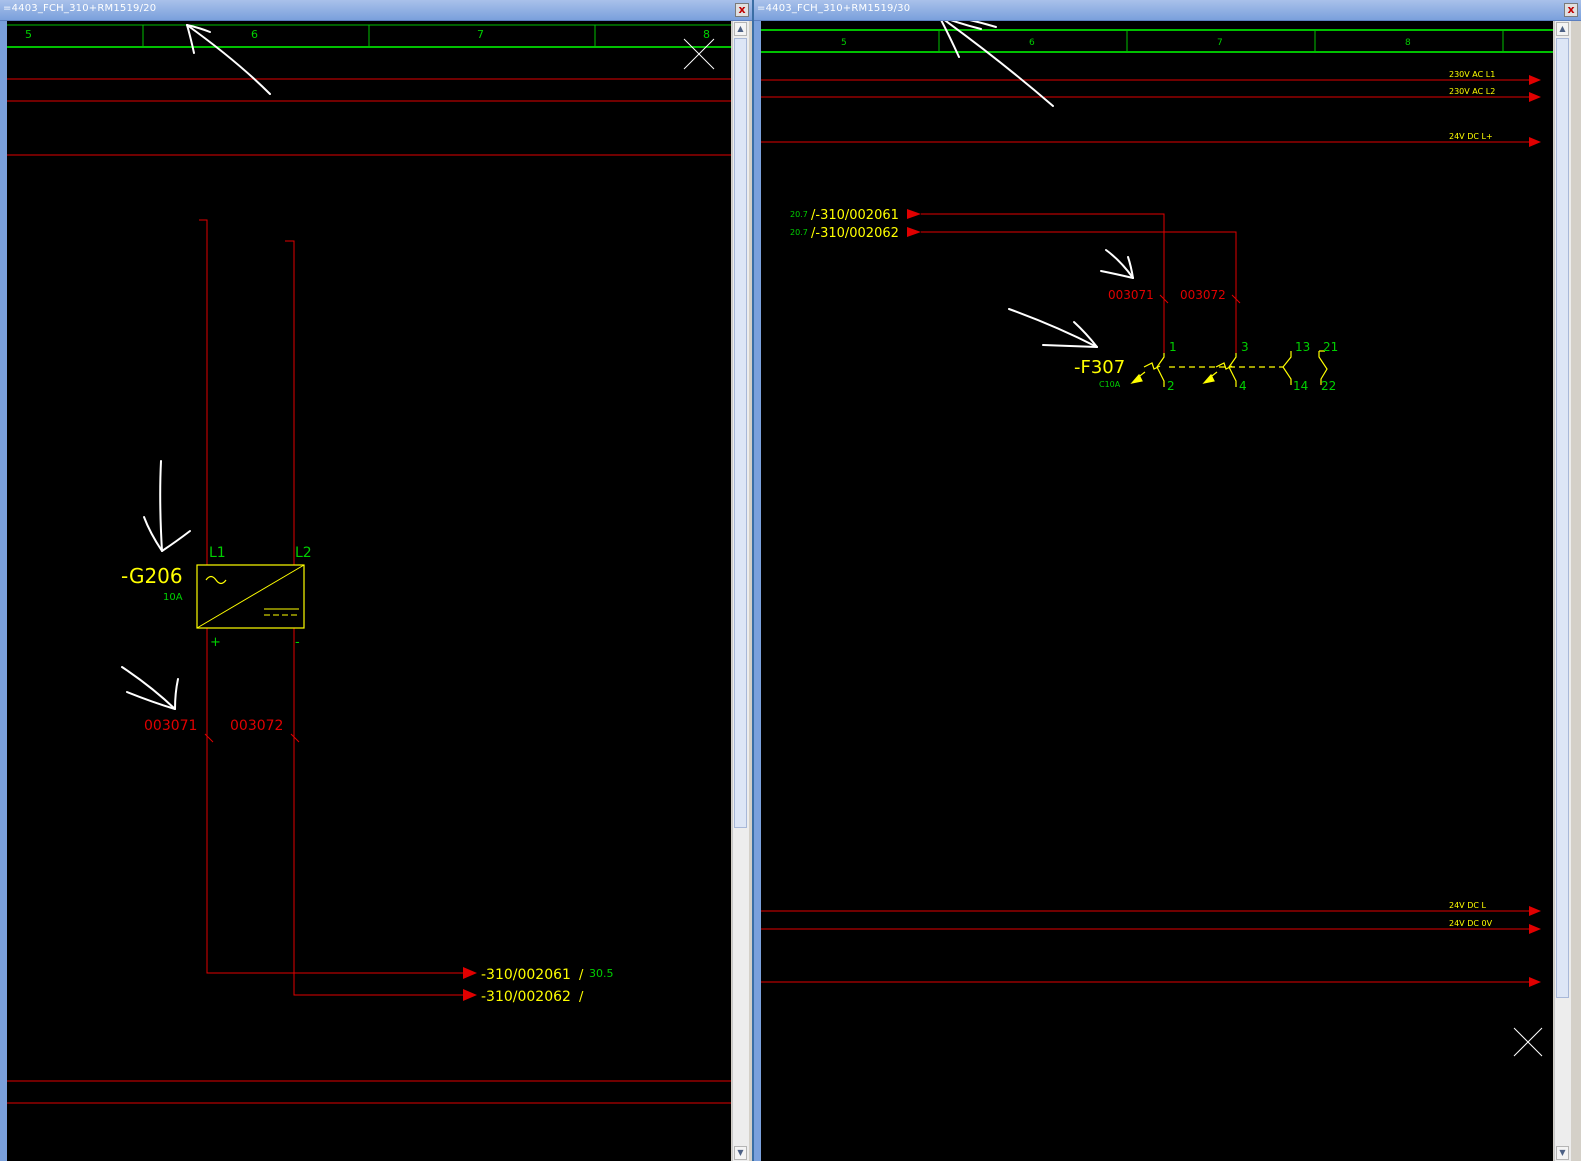 This screenshot has width=1581, height=1161. What do you see at coordinates (1173, 347) in the screenshot?
I see `terminal-label: 1` at bounding box center [1173, 347].